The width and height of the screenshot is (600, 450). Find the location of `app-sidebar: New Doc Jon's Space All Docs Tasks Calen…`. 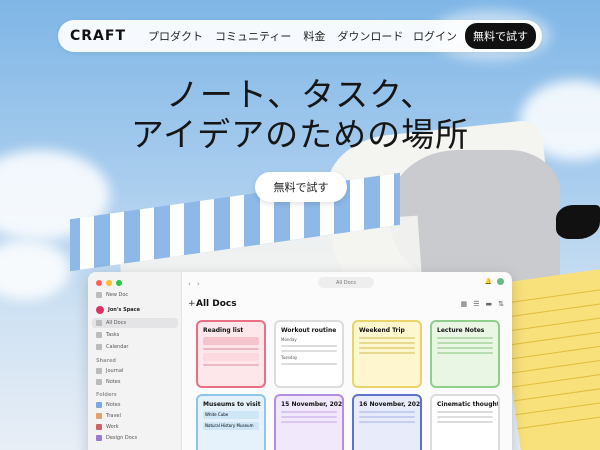

app-sidebar: New Doc Jon's Space All Docs Tasks Calen… is located at coordinates (135, 361).